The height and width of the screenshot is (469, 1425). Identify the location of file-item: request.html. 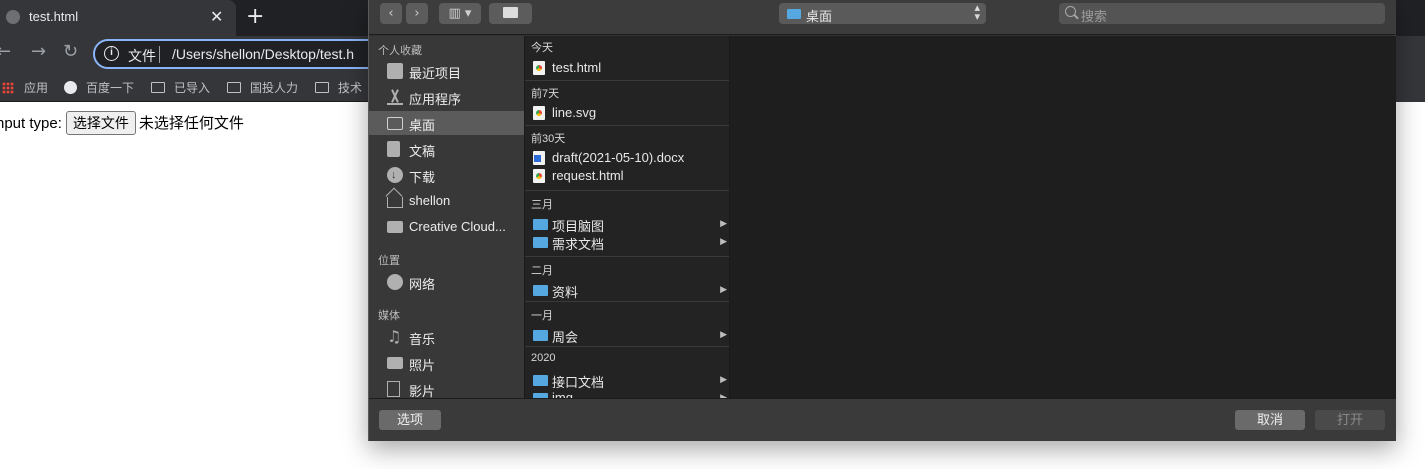
(627, 176).